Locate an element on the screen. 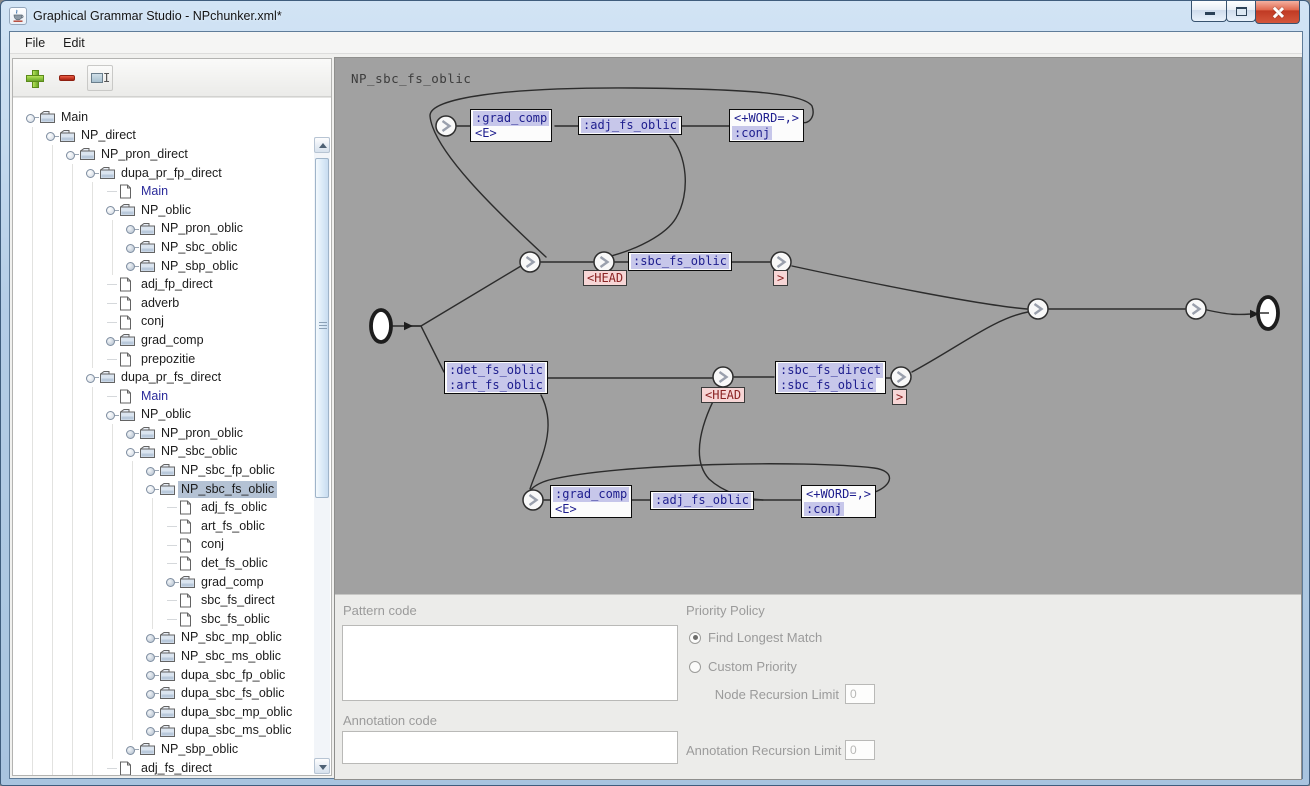 The width and height of the screenshot is (1310, 786). tree-node: sbc_fs_direct is located at coordinates (169, 601).